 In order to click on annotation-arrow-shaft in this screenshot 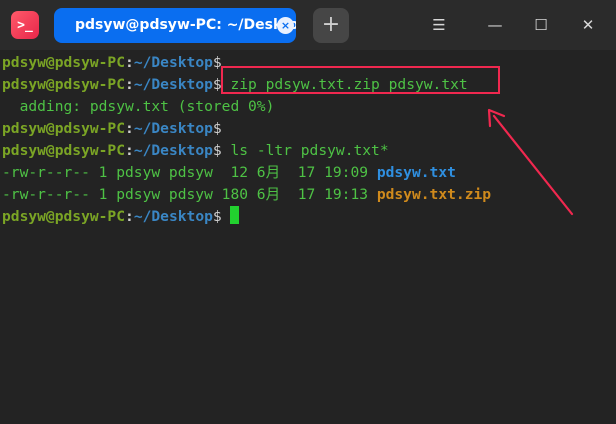, I will do `click(533, 165)`.